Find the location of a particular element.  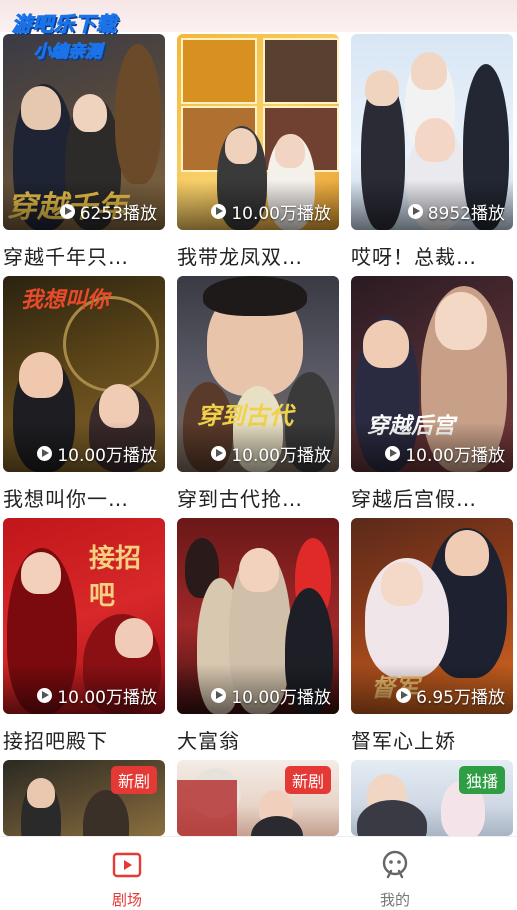

drama-poster: 穿到古代 10.00万播放 is located at coordinates (258, 374).